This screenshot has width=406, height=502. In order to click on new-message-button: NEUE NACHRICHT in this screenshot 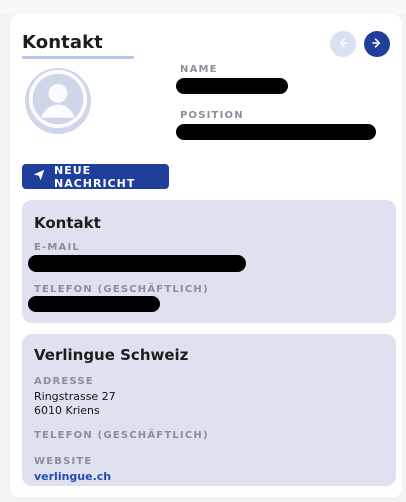, I will do `click(95, 176)`.